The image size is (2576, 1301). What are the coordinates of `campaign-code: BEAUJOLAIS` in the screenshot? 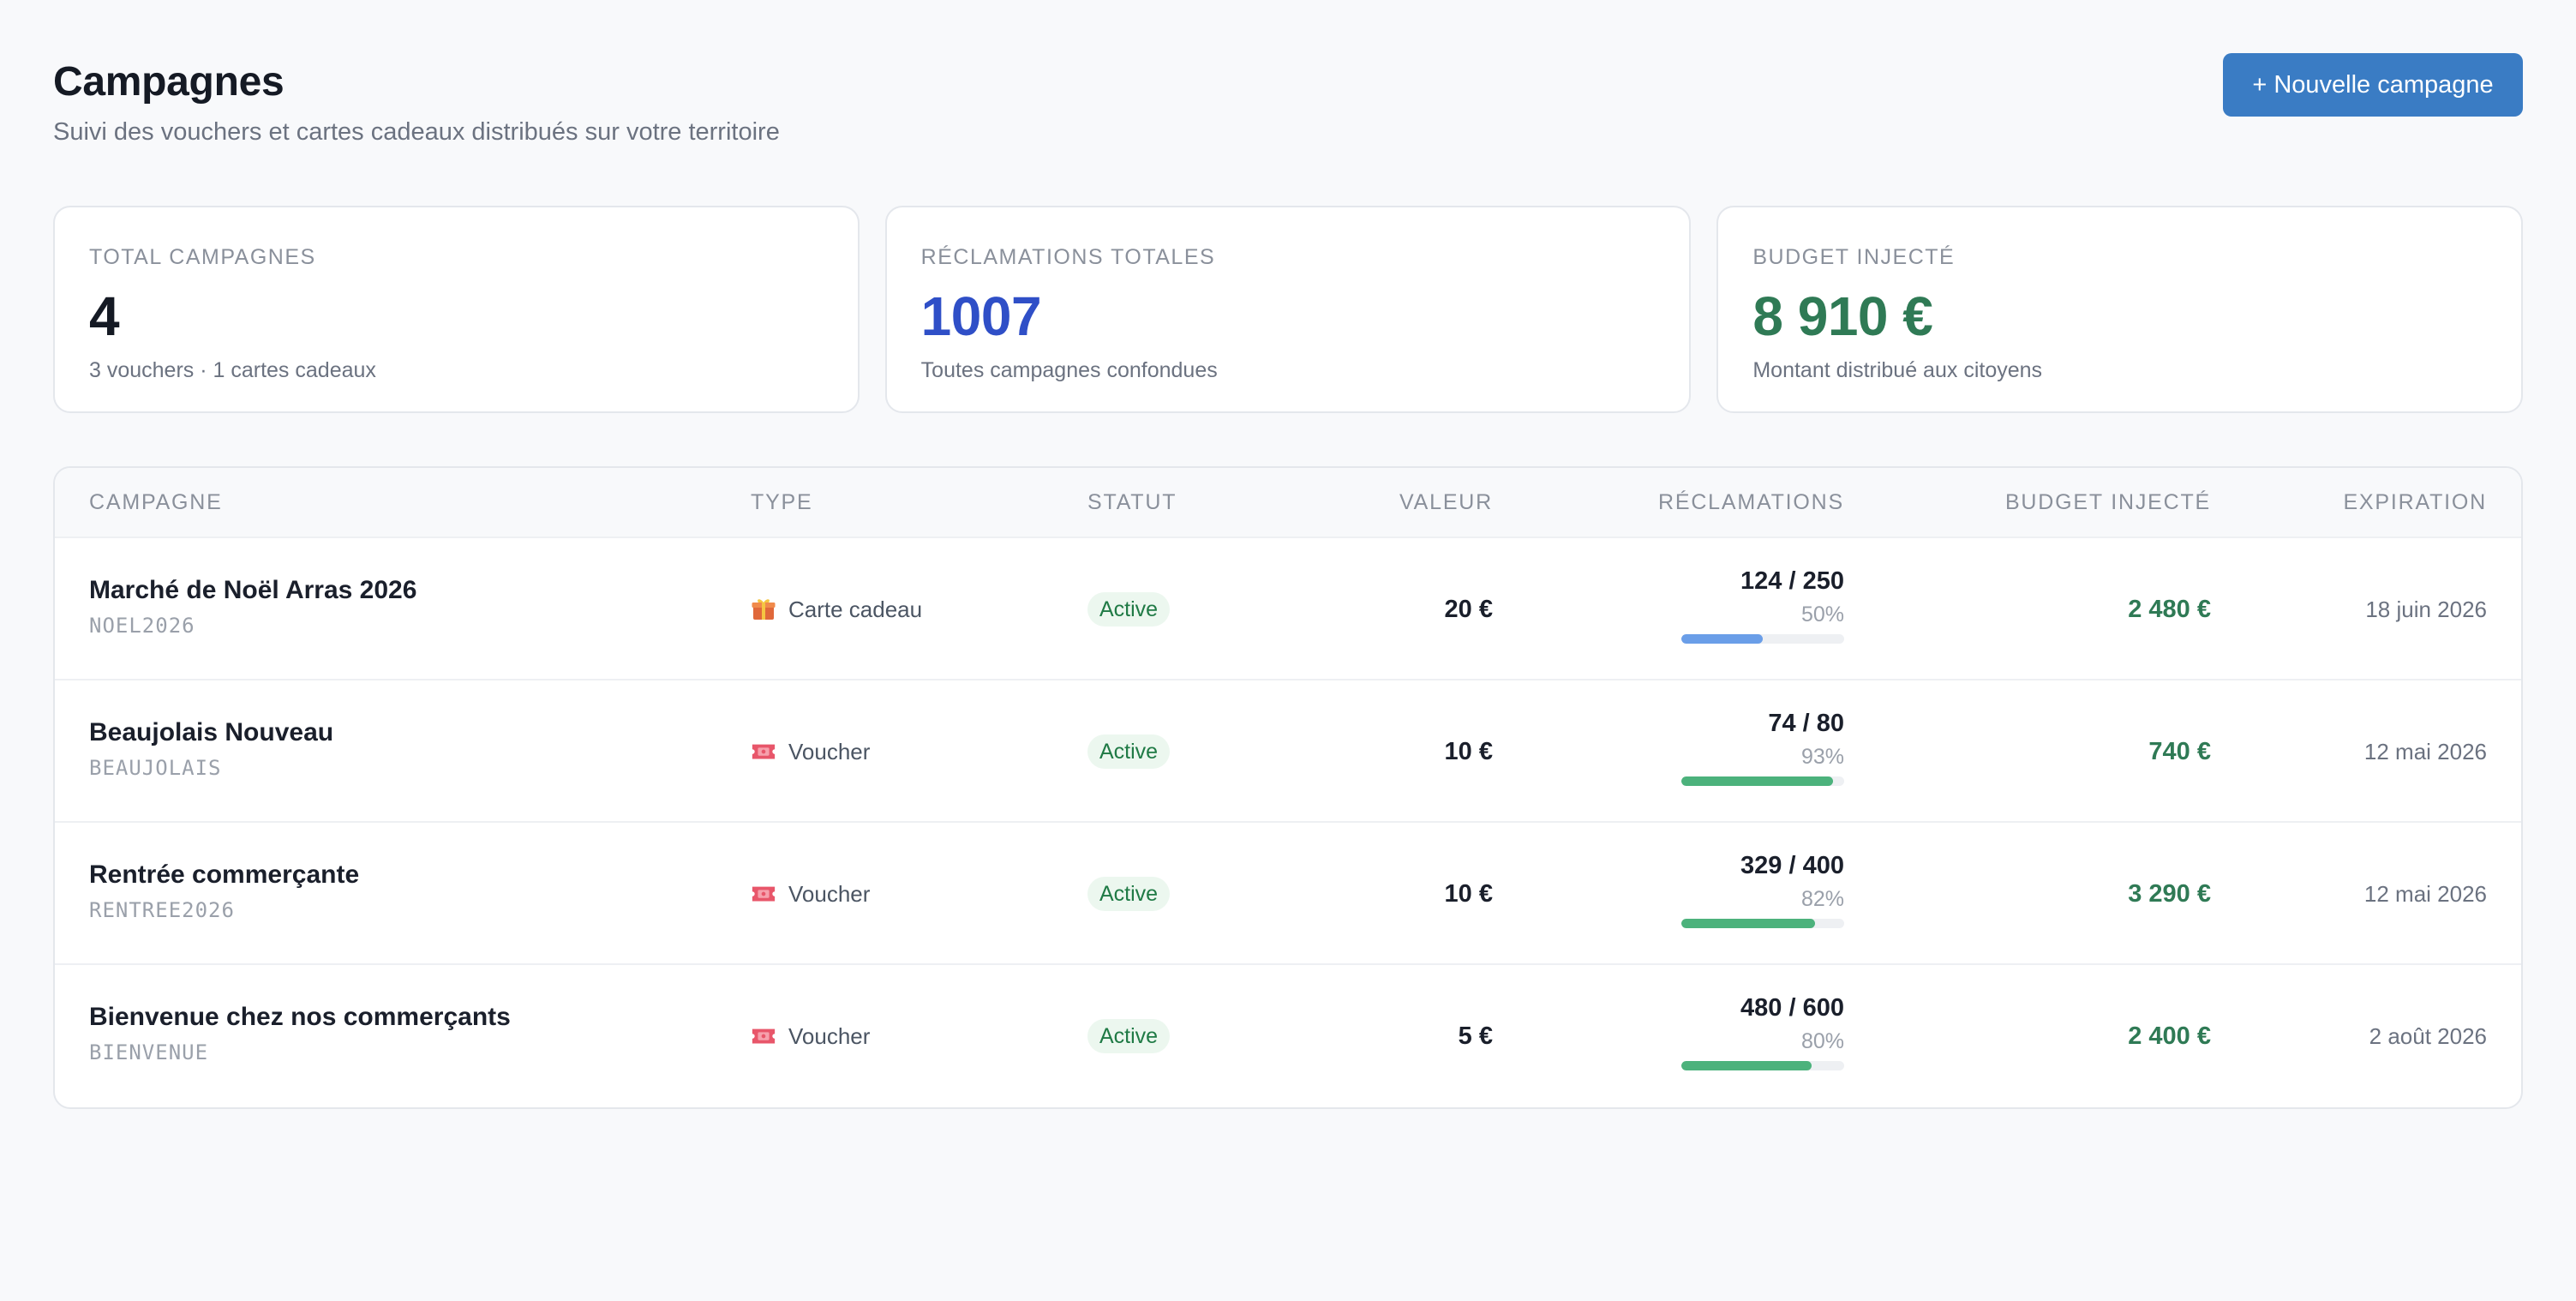 It's located at (155, 768).